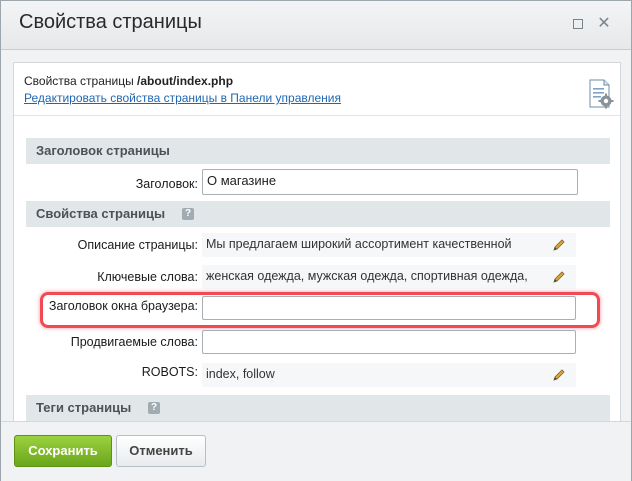  What do you see at coordinates (389, 342) in the screenshot?
I see `promoted-words-input` at bounding box center [389, 342].